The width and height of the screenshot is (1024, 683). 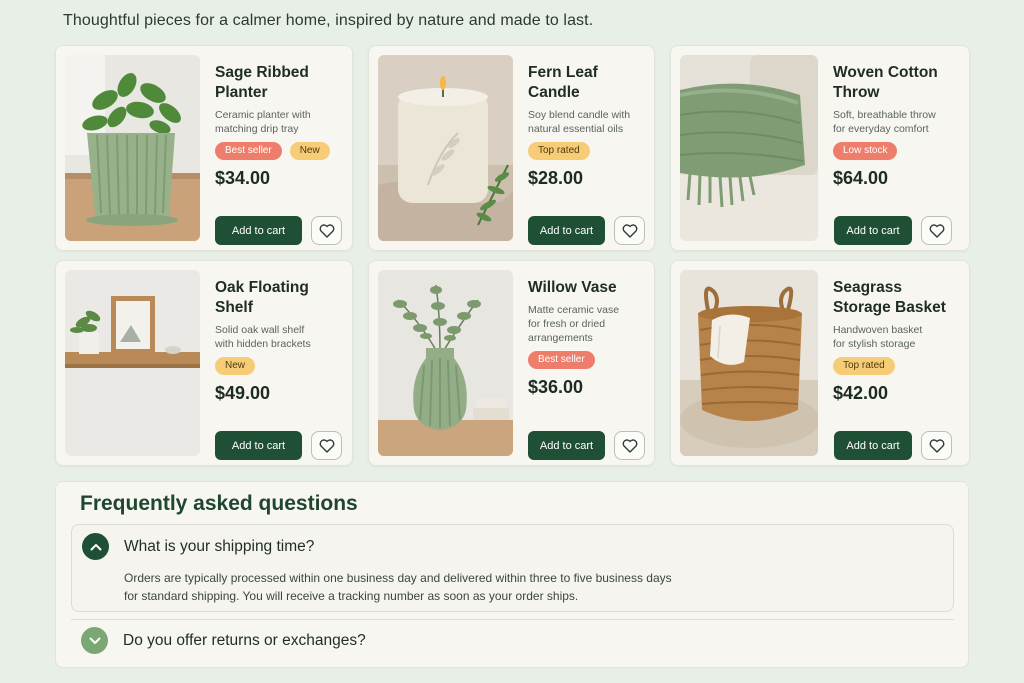 I want to click on badge-row: Best seller New, so click(x=279, y=151).